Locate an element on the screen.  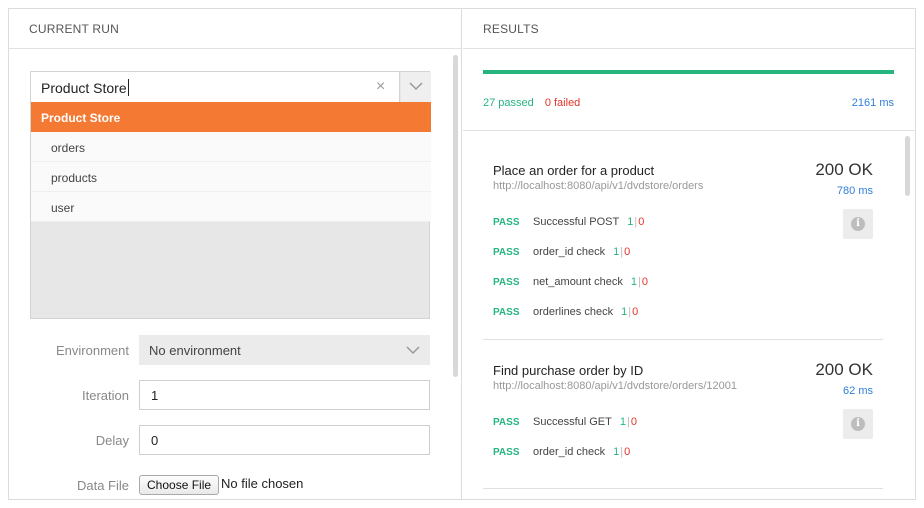
test-result-row: PASS Successful POST 1|0 is located at coordinates (568, 223).